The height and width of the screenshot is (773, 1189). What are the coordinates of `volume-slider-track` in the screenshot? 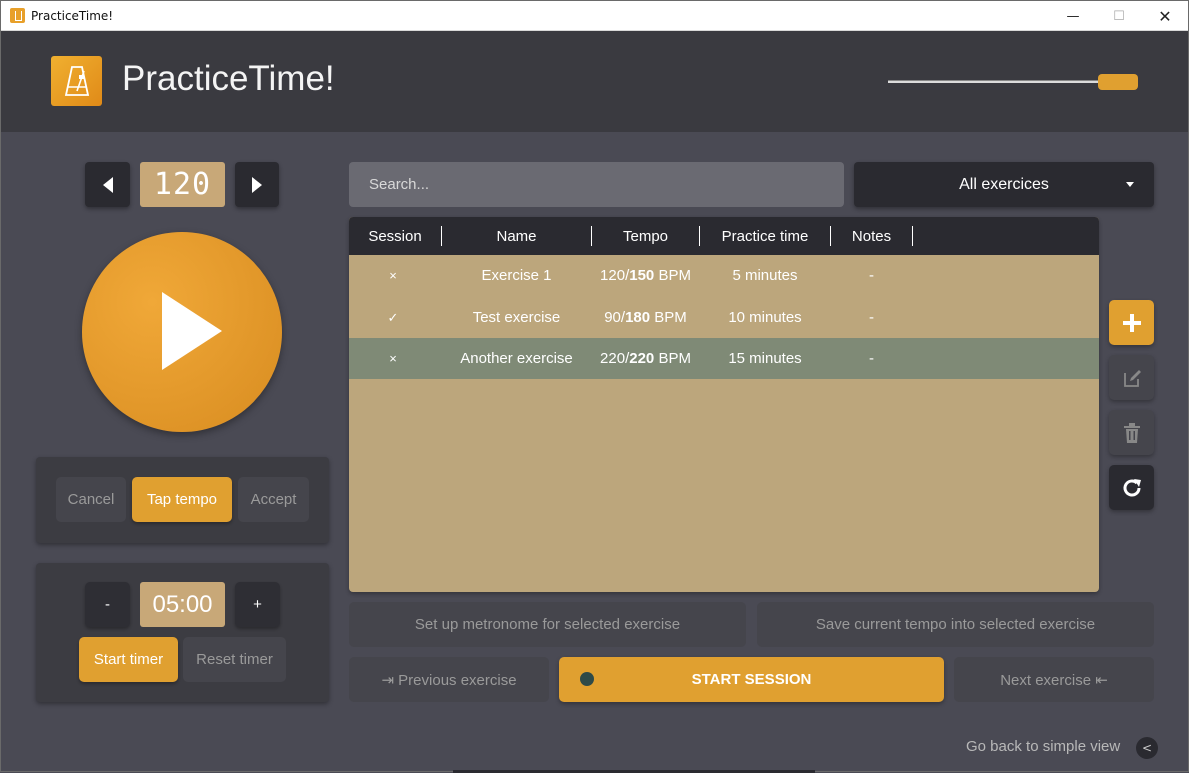 It's located at (1003, 81).